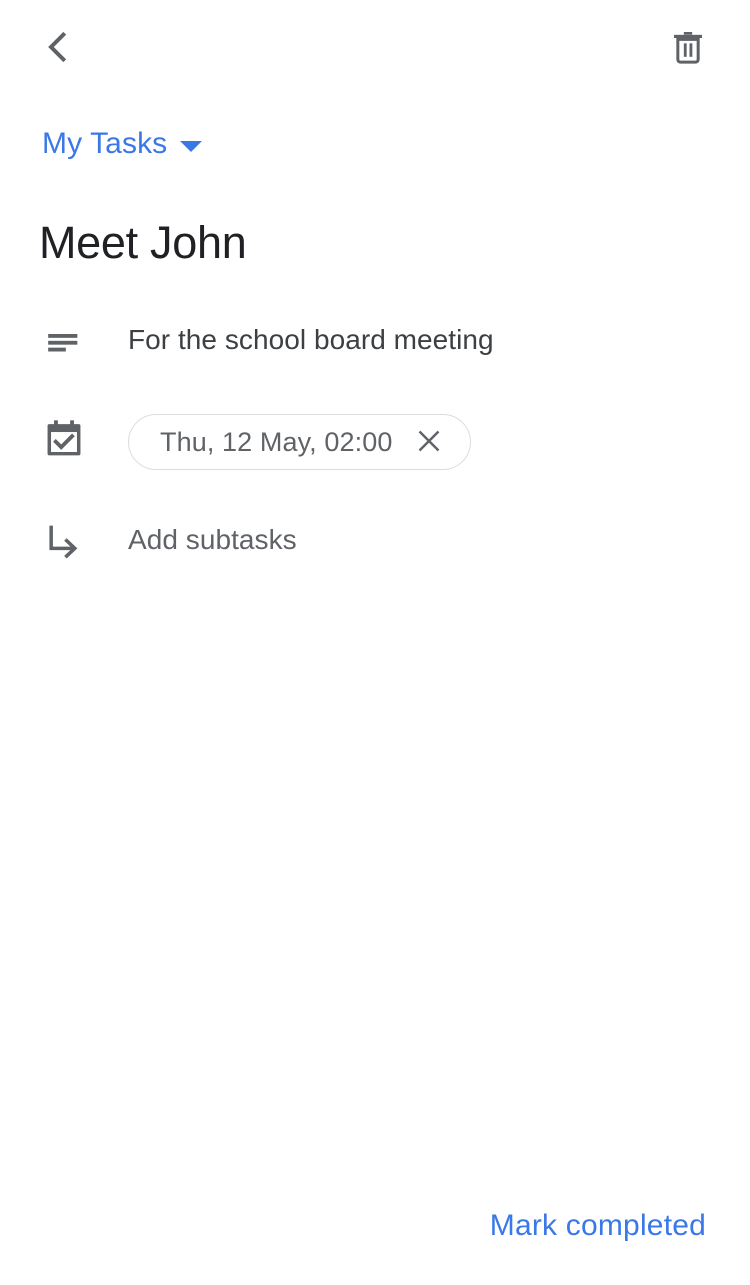 The image size is (750, 1285). What do you see at coordinates (369, 243) in the screenshot?
I see `task-title: Meet John` at bounding box center [369, 243].